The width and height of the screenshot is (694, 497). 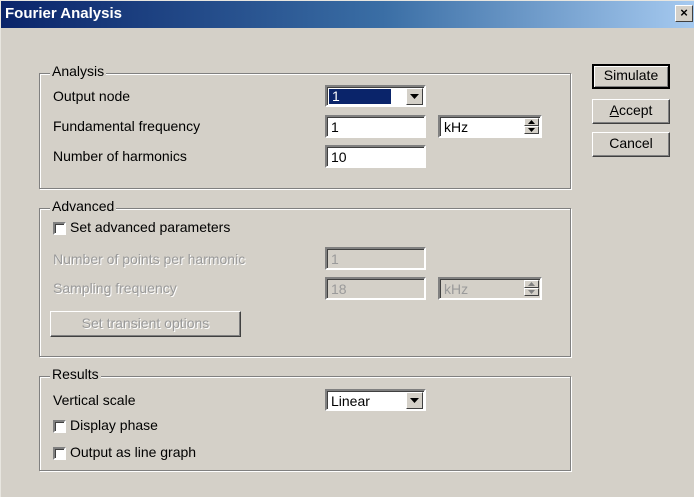 What do you see at coordinates (75, 374) in the screenshot?
I see `results-legend: Results` at bounding box center [75, 374].